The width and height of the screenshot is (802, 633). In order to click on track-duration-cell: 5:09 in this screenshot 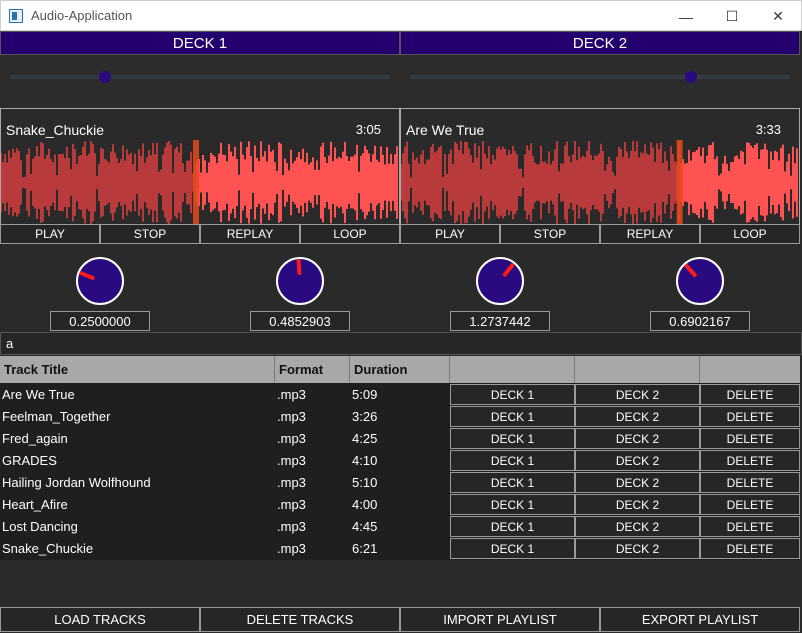, I will do `click(365, 394)`.